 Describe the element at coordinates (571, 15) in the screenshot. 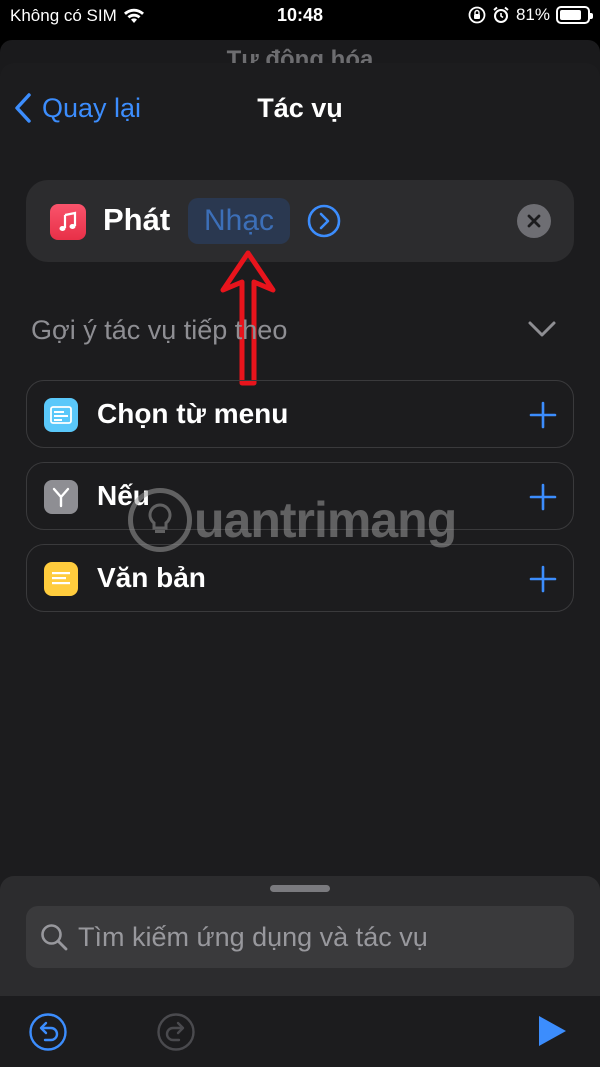

I see `battery-fill` at that location.